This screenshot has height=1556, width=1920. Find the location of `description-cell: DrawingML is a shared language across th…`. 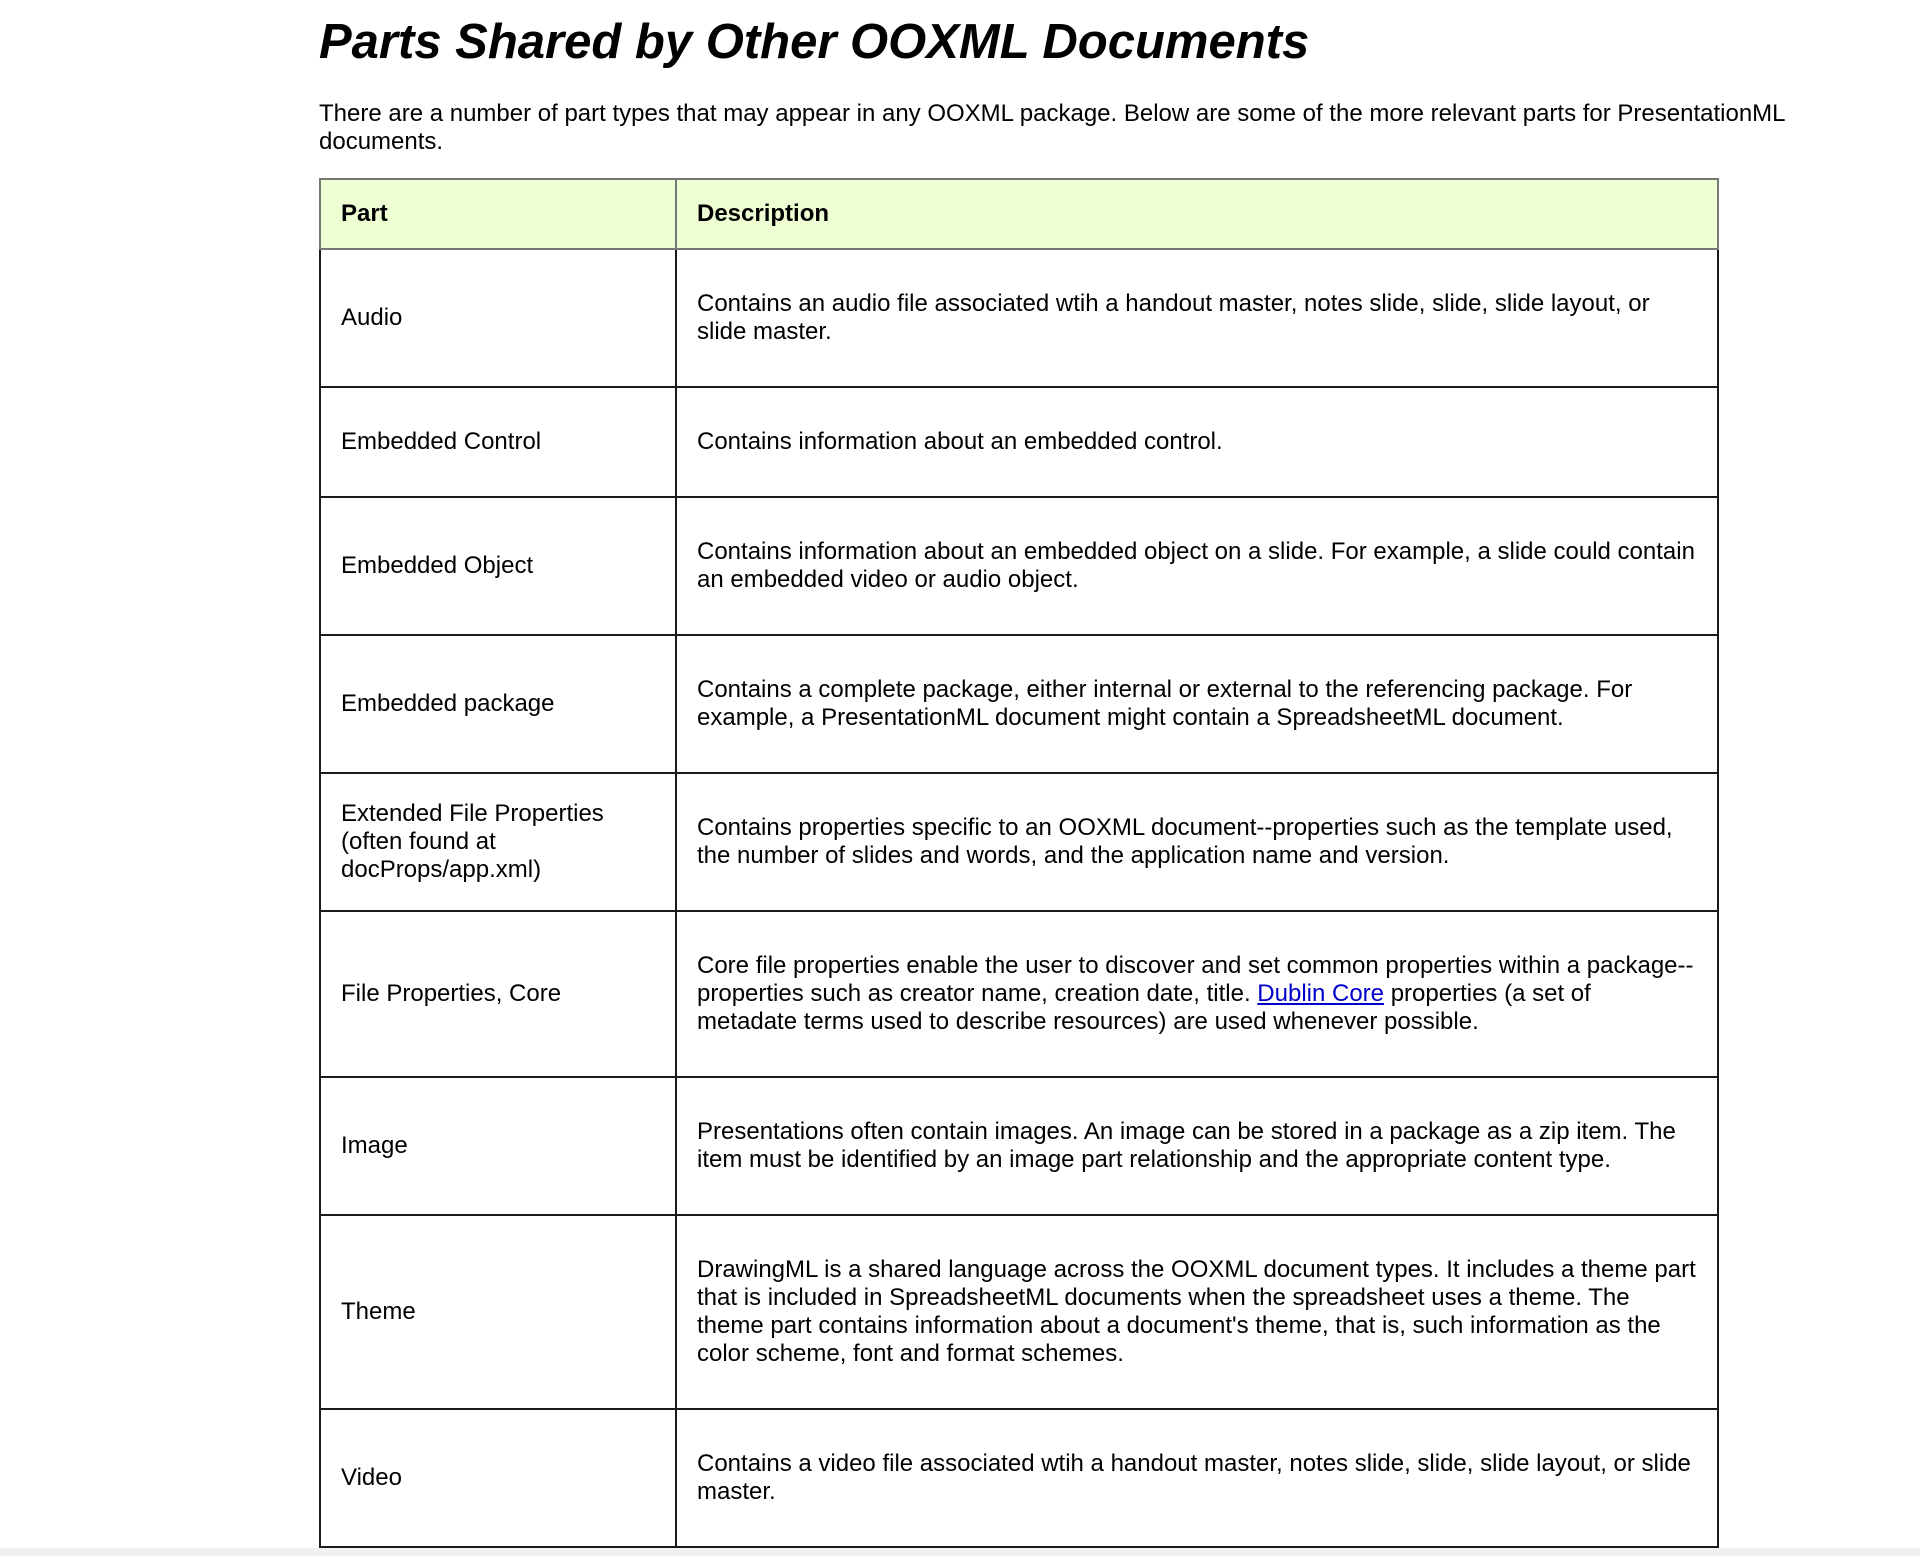

description-cell: DrawingML is a shared language across th… is located at coordinates (1197, 1312).